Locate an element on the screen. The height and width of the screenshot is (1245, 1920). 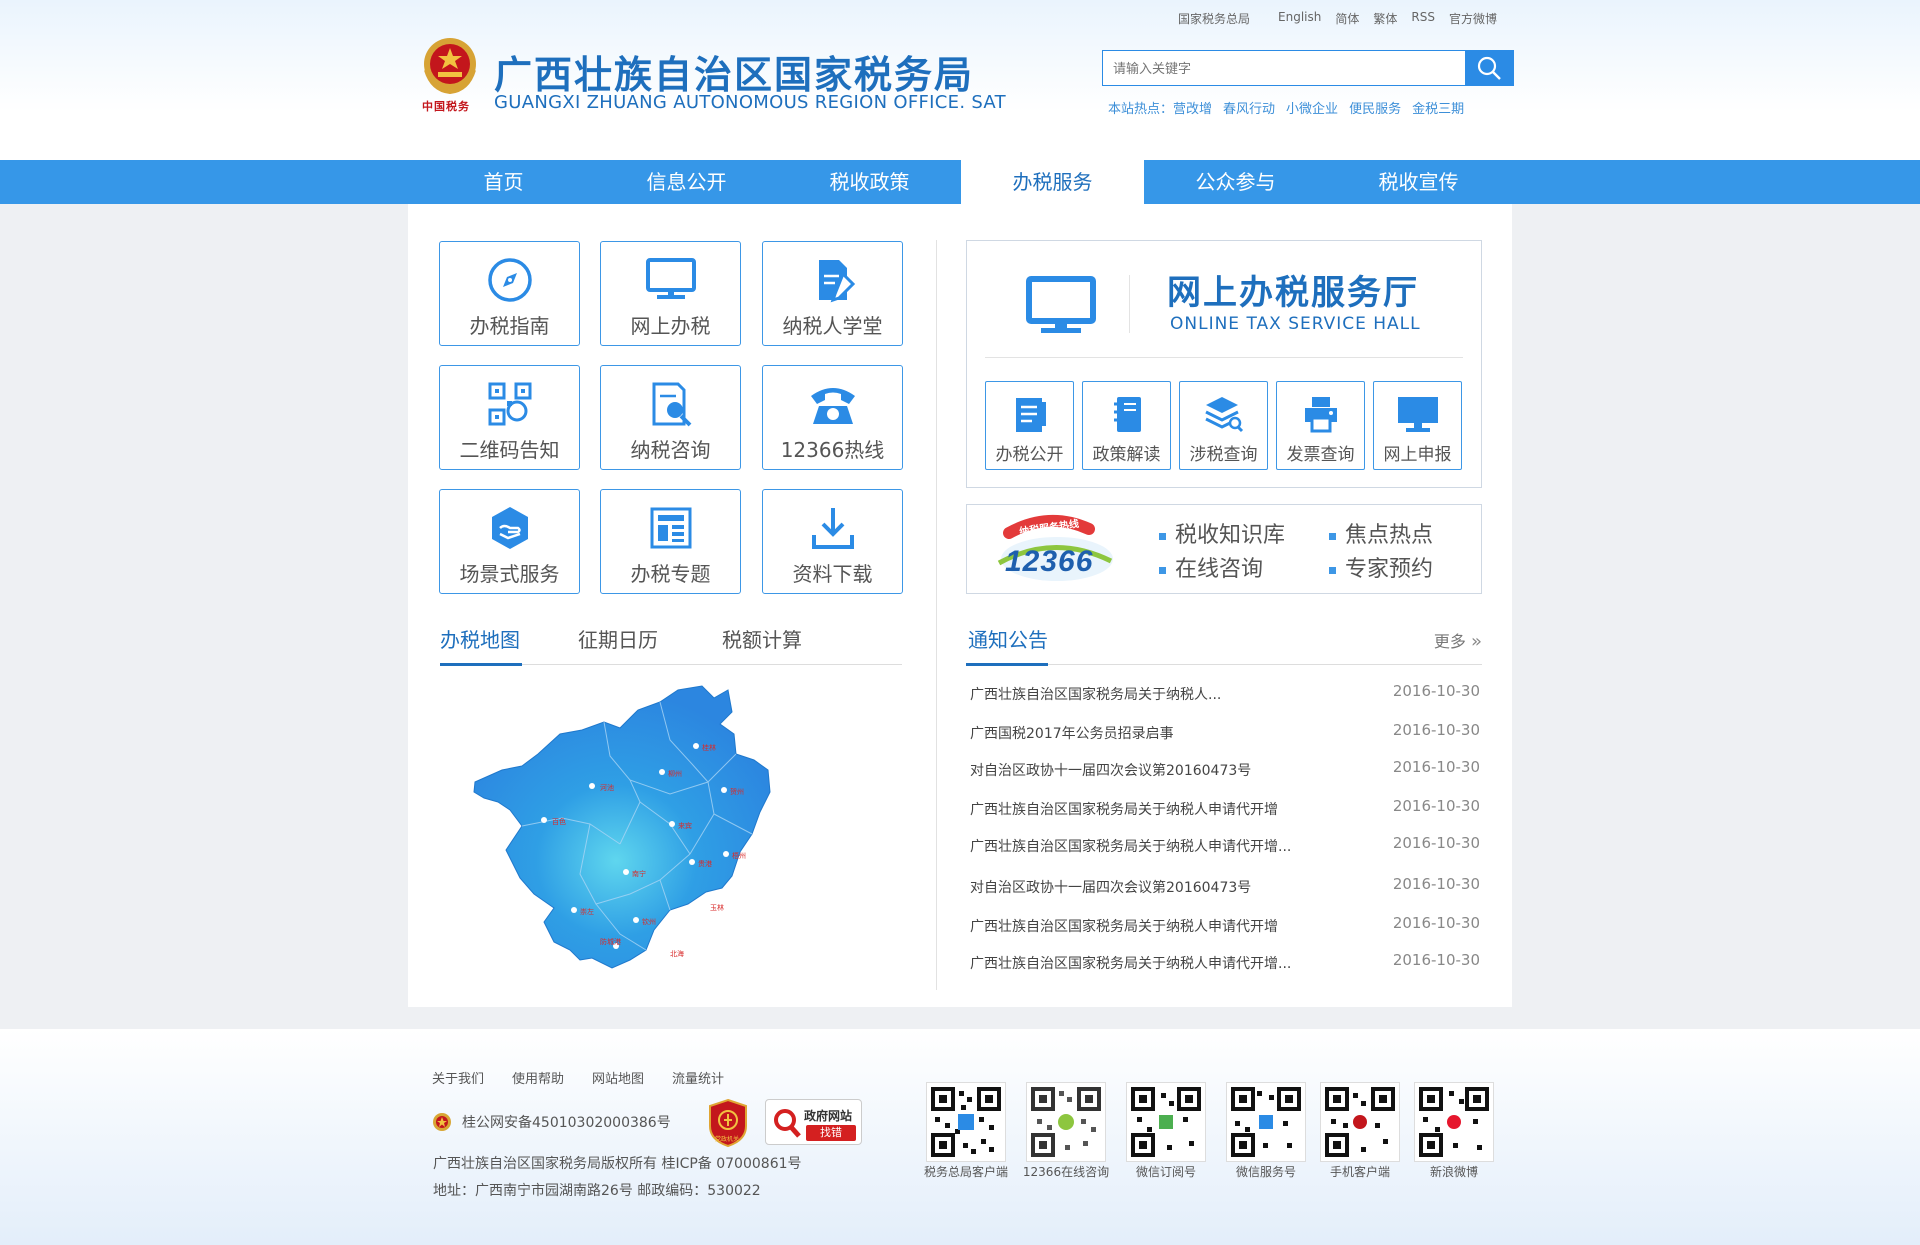
qrcode-mobile-client is located at coordinates (1360, 1122).